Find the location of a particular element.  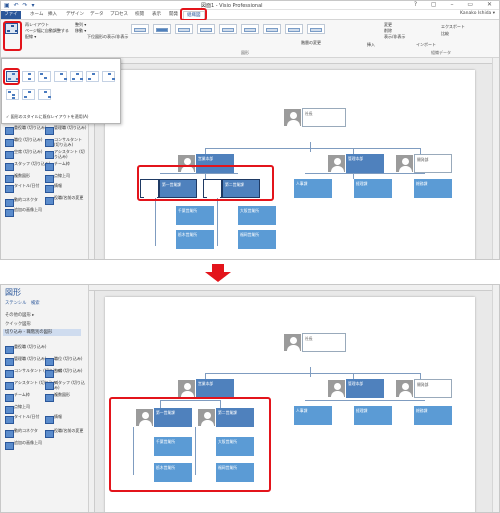

move-button: 移動 ▾ is located at coordinates (80, 31).